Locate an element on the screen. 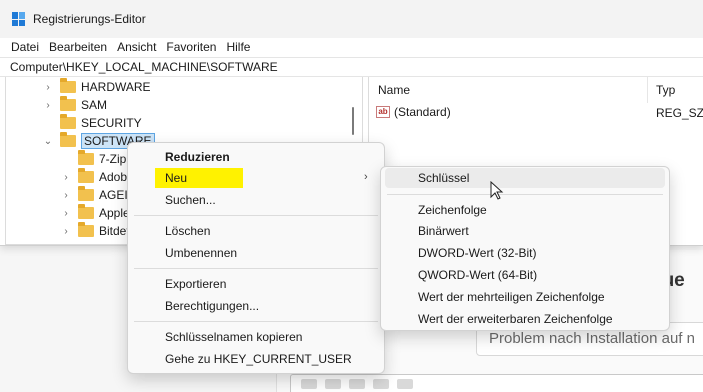 The image size is (703, 392). tree-item-label: Apple is located at coordinates (114, 213).